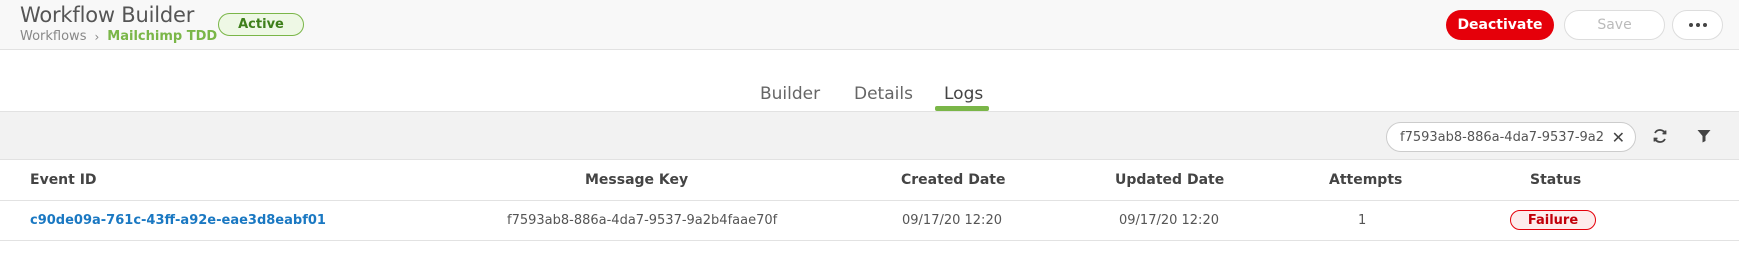 The height and width of the screenshot is (273, 1739). Describe the element at coordinates (162, 36) in the screenshot. I see `breadcrumb-current: Mailchimp TDD` at that location.